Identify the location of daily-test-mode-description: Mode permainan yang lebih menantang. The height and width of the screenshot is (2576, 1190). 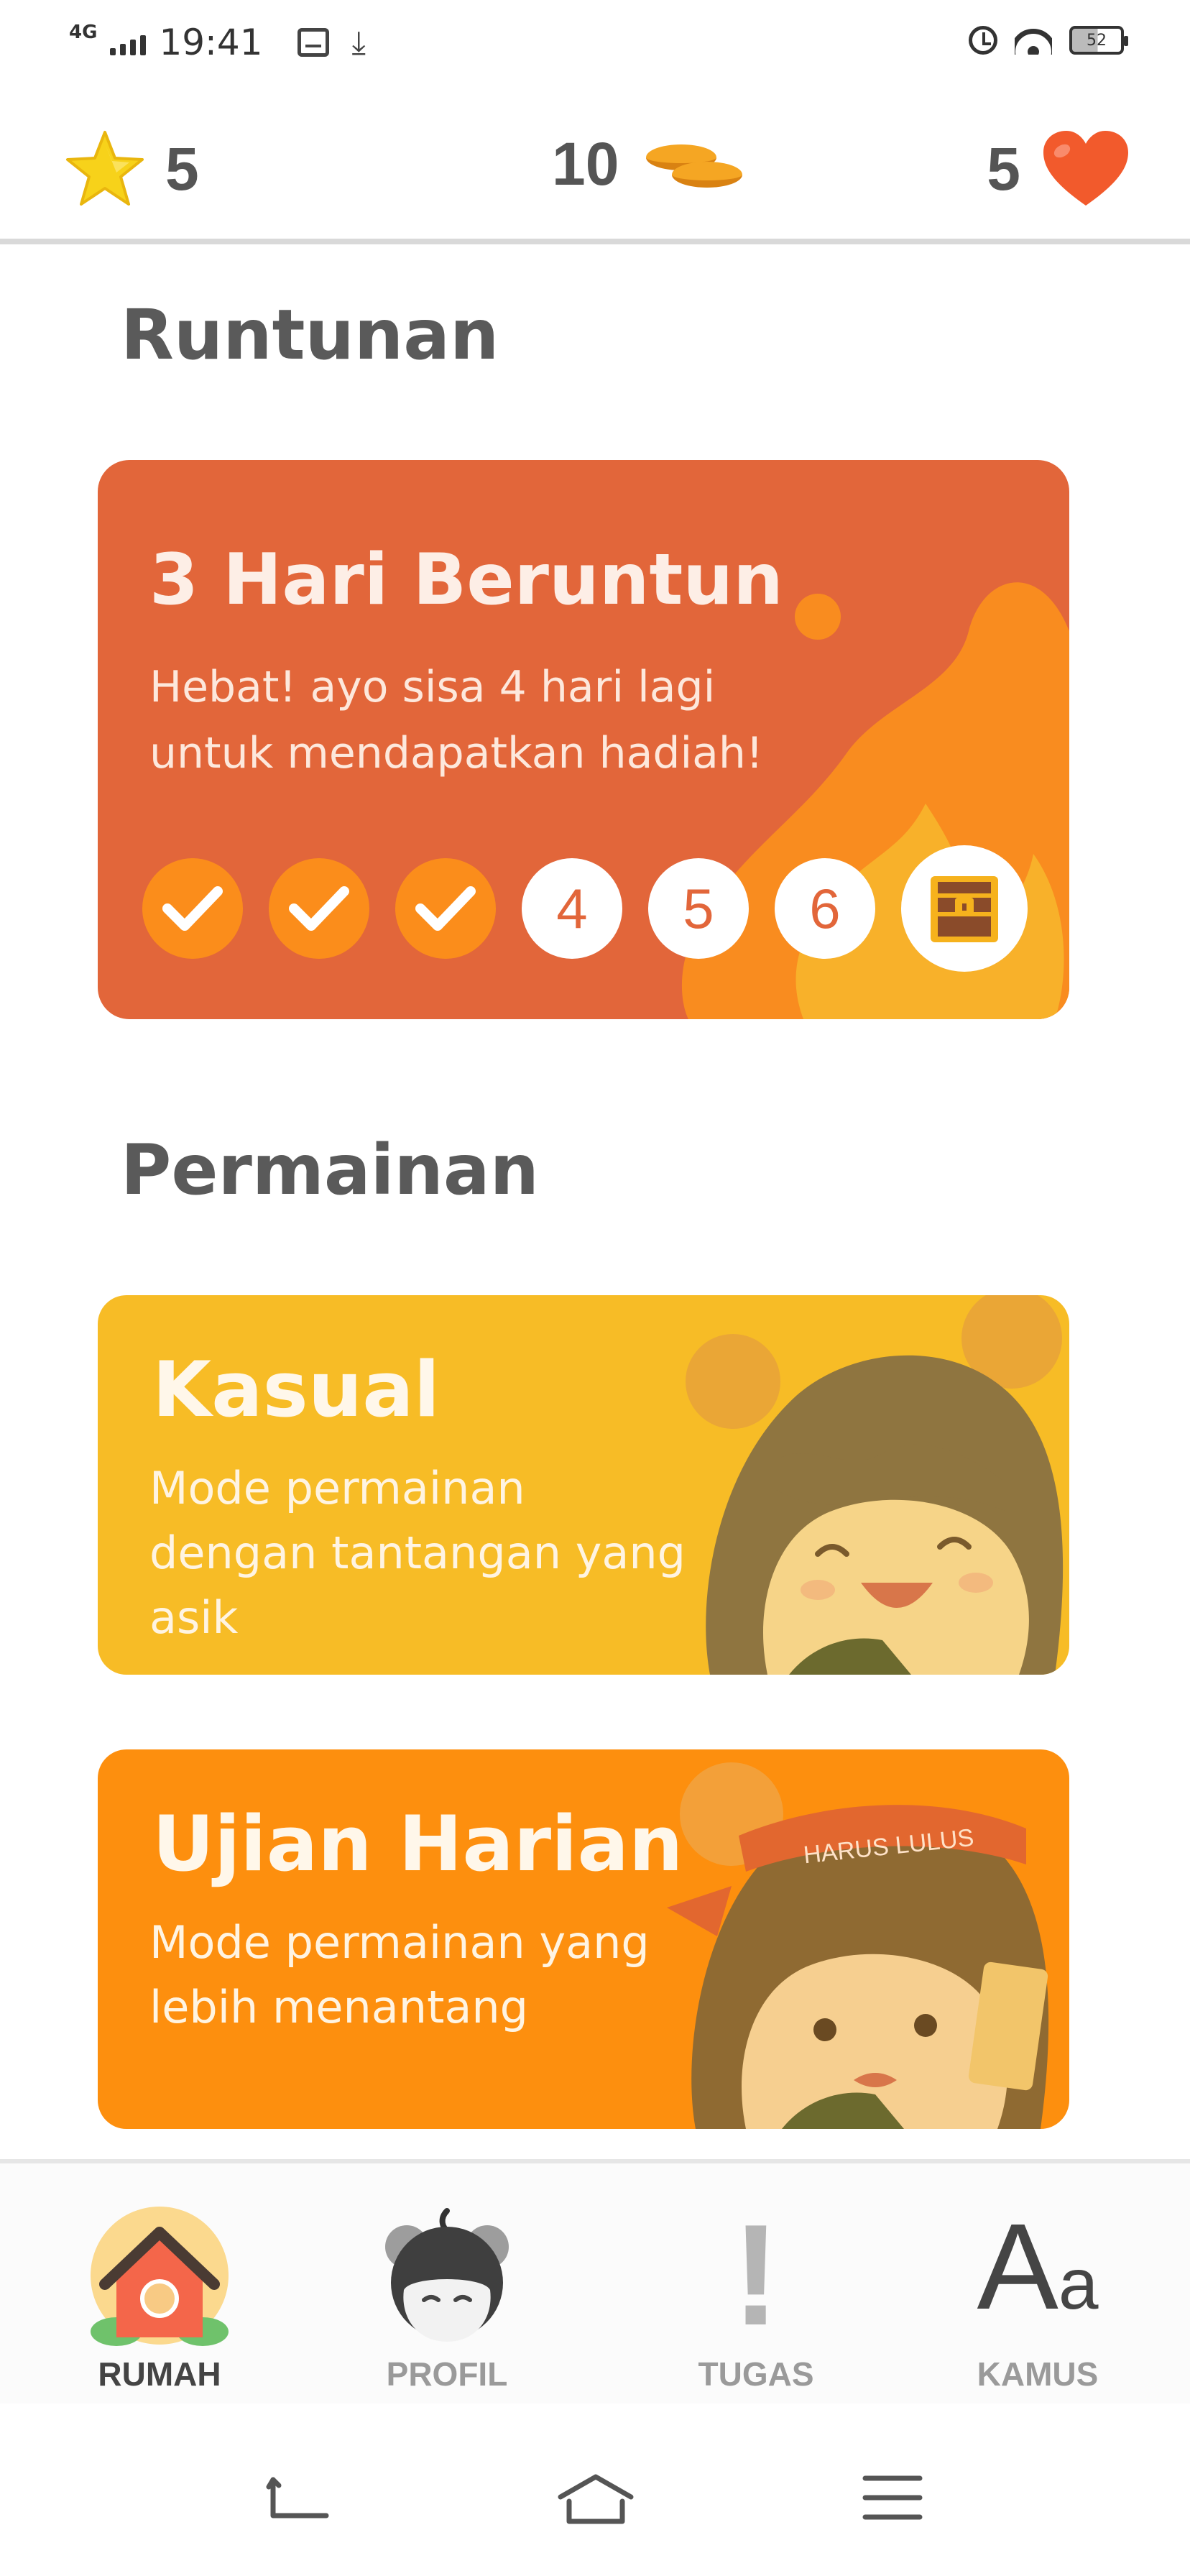
(399, 1974).